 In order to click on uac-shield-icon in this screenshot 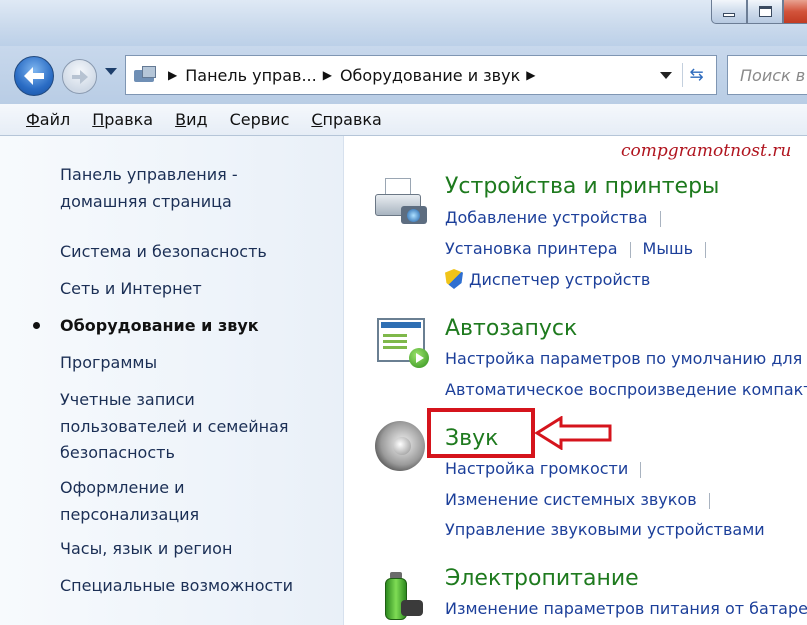, I will do `click(454, 279)`.